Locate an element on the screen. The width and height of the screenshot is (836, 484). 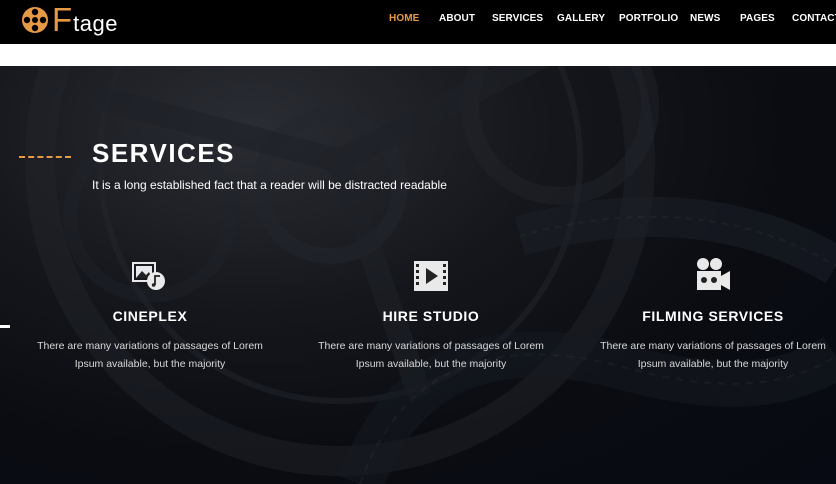
nav-contact: CONTACT is located at coordinates (814, 18).